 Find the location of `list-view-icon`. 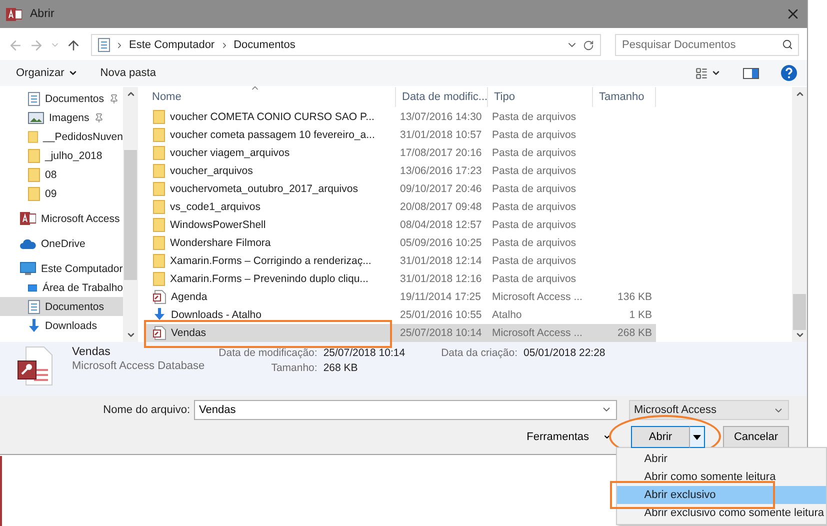

list-view-icon is located at coordinates (701, 73).